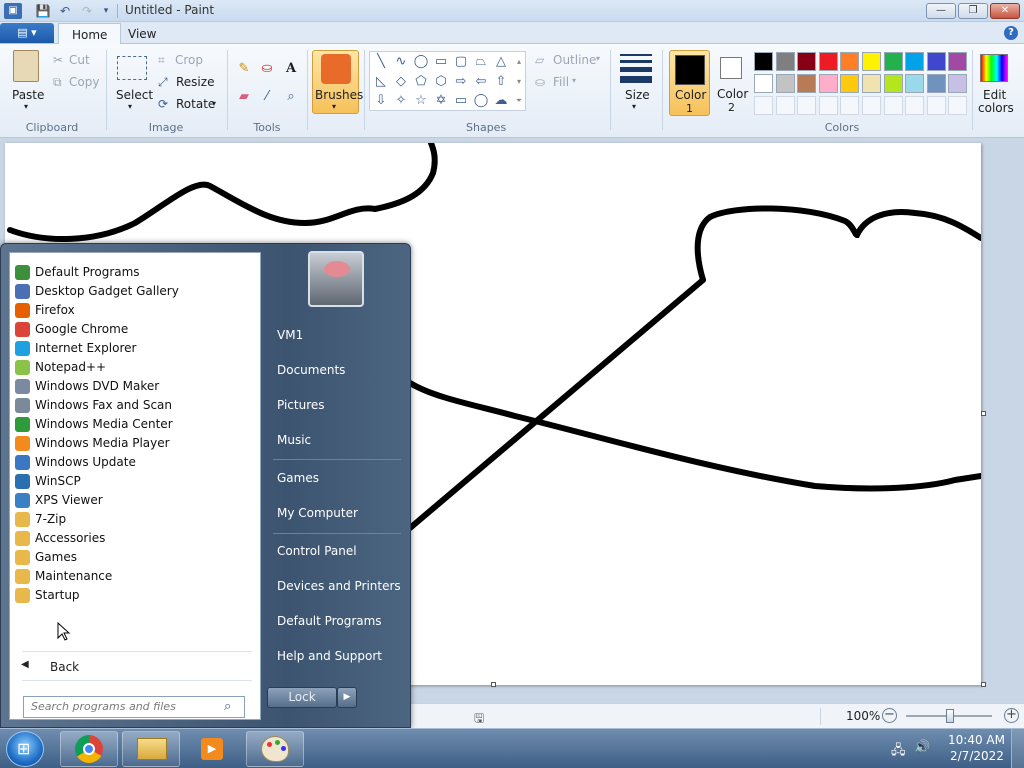  What do you see at coordinates (25, 664) in the screenshot?
I see `back-arrow-icon: ◀` at bounding box center [25, 664].